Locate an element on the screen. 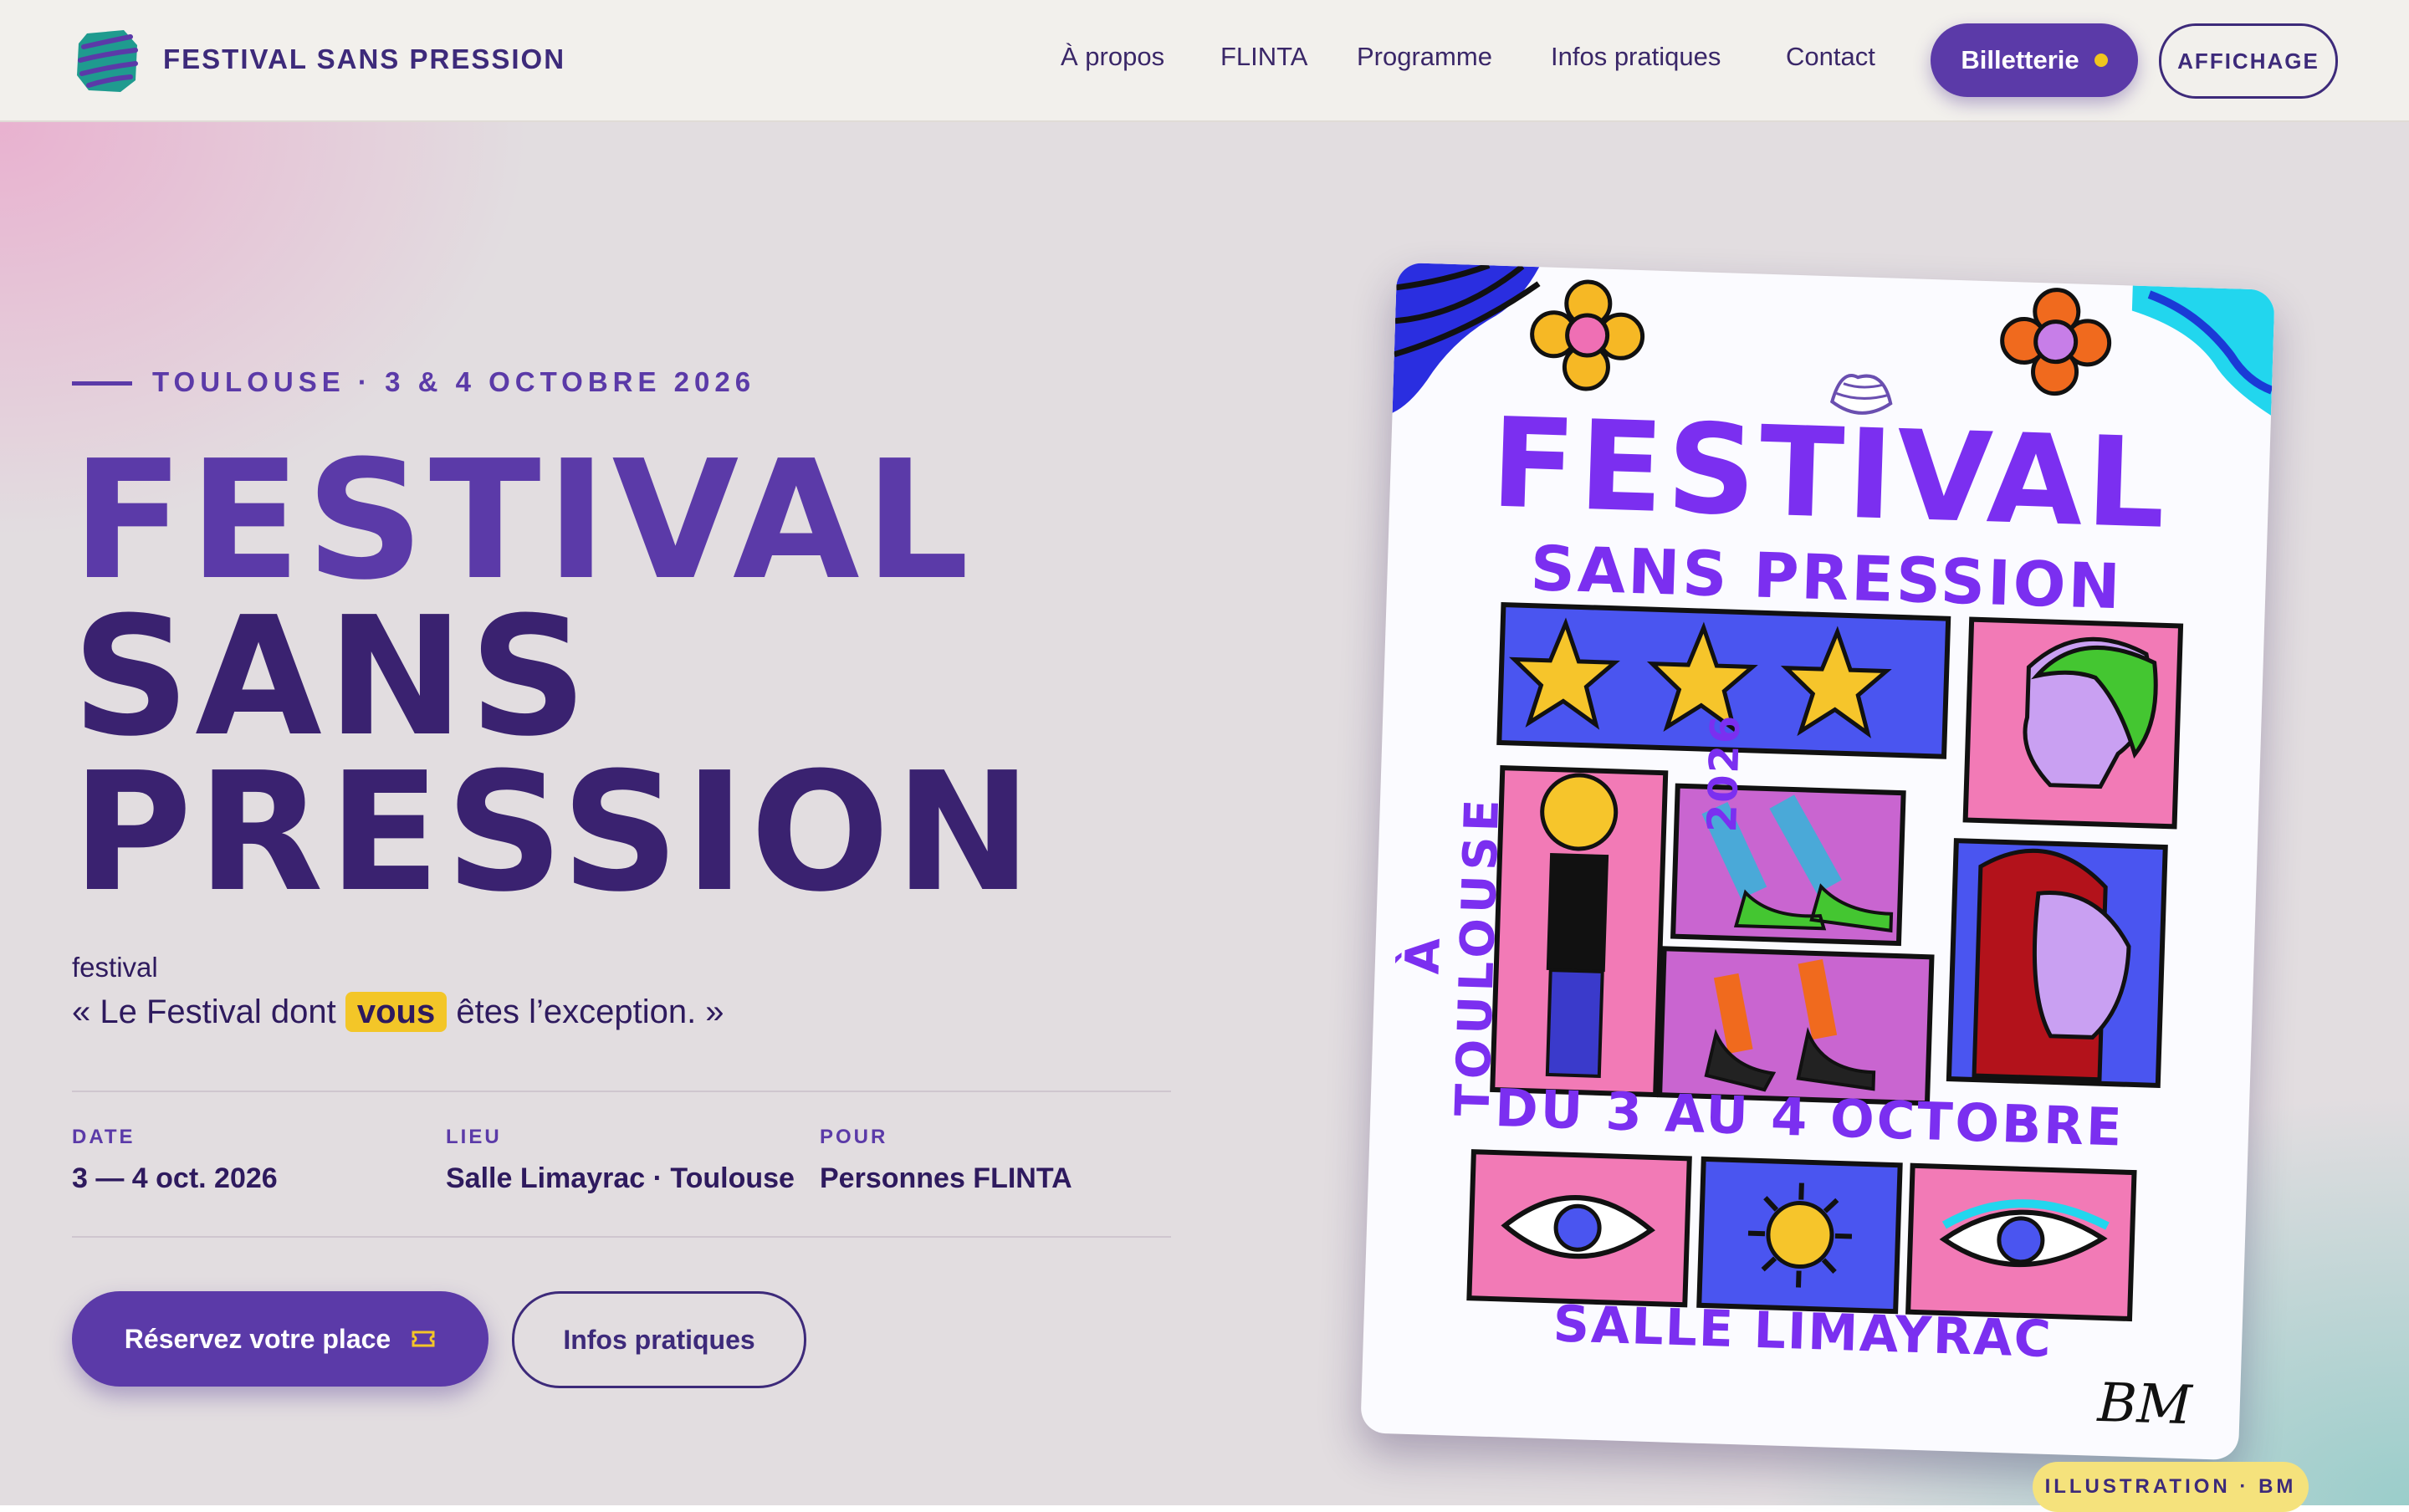 Image resolution: width=2409 pixels, height=1512 pixels. meta-value-lieu: Salle Limayrac · Toulouse is located at coordinates (620, 1178).